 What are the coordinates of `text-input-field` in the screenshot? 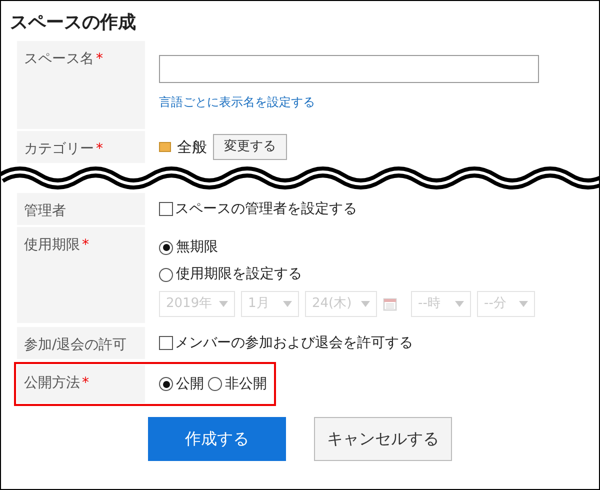 It's located at (349, 69).